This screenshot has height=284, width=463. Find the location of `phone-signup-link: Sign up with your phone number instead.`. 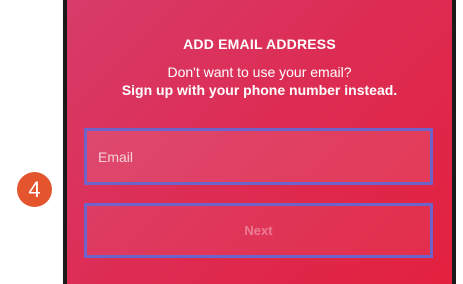

phone-signup-link: Sign up with your phone number instead. is located at coordinates (259, 90).